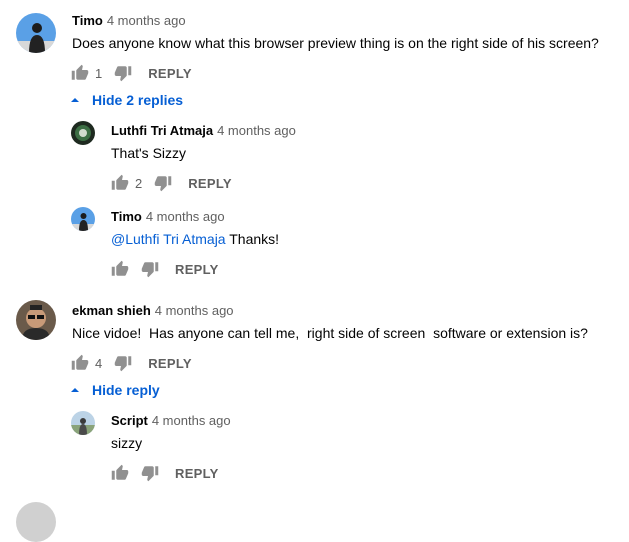  I want to click on like-count: 4, so click(99, 363).